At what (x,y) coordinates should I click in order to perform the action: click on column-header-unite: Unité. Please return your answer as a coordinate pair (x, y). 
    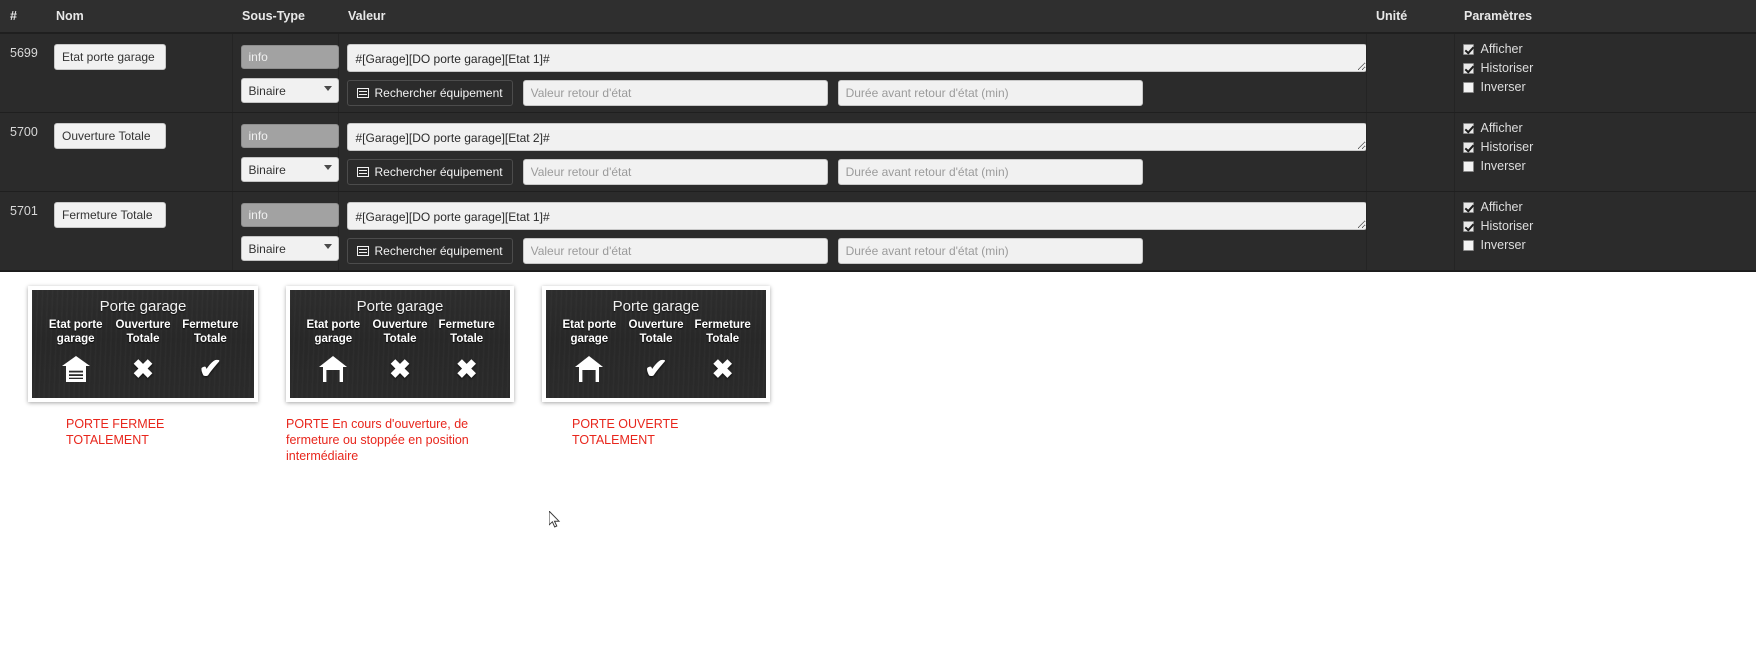
    Looking at the image, I should click on (1410, 17).